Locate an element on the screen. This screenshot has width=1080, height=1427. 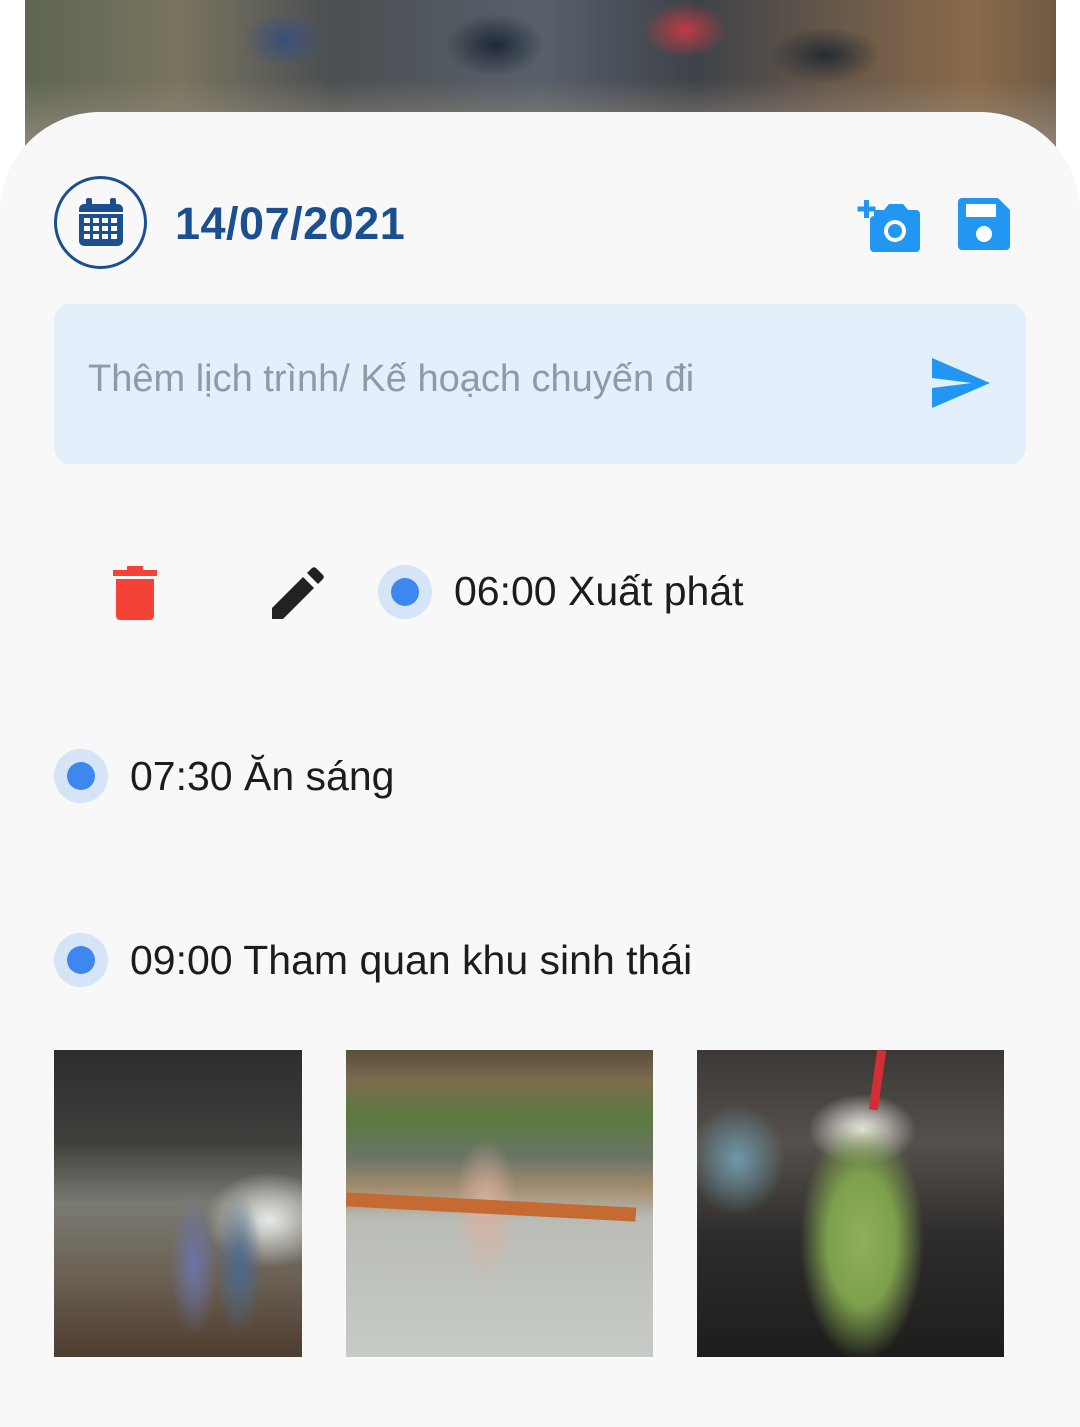
schedule-item-2: 07:30 Ăn sáng is located at coordinates (262, 776).